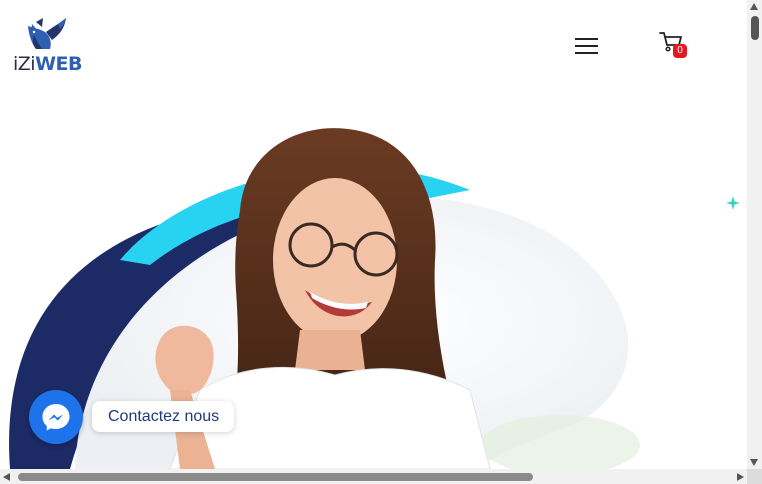 The image size is (762, 484). Describe the element at coordinates (275, 477) in the screenshot. I see `horizontal-scroll-thumb` at that location.